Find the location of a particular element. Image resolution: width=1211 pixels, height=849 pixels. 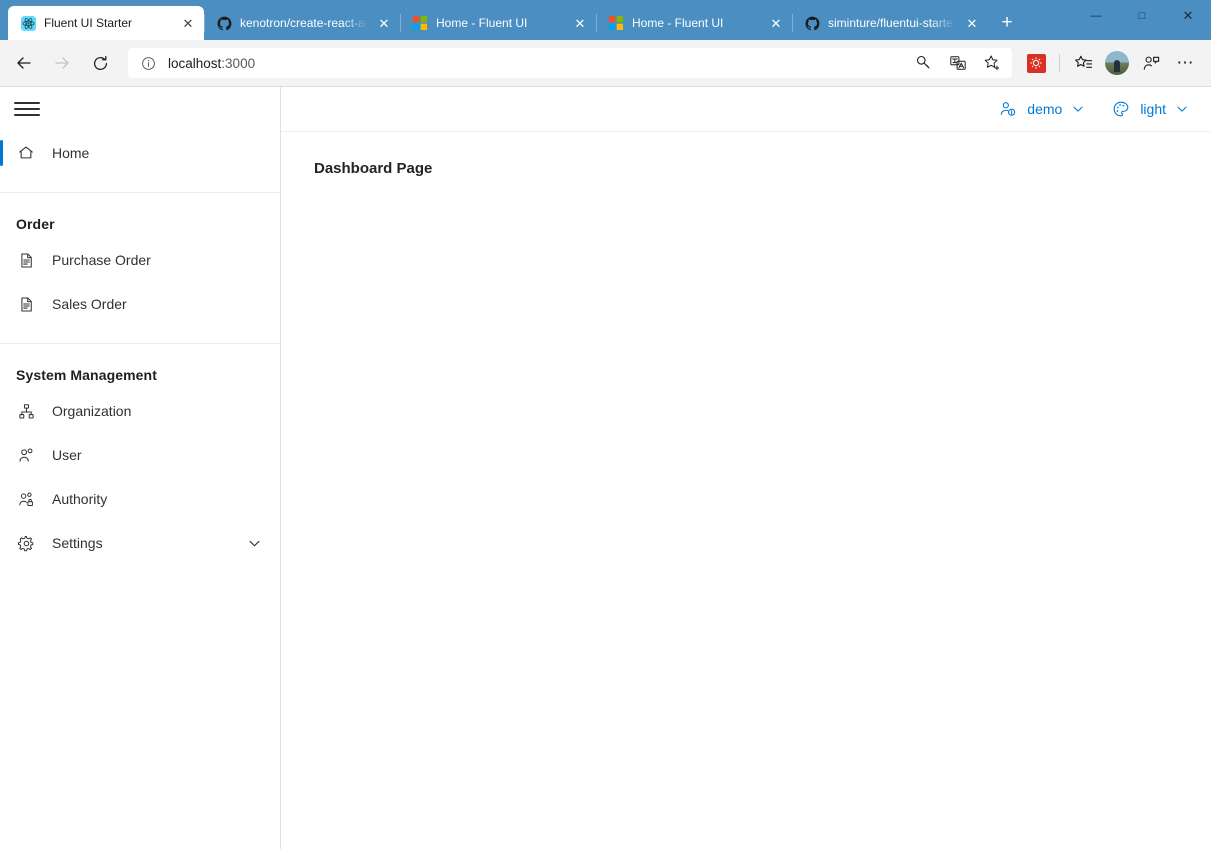

sidebar-item-label: Purchase Order is located at coordinates (101, 260).